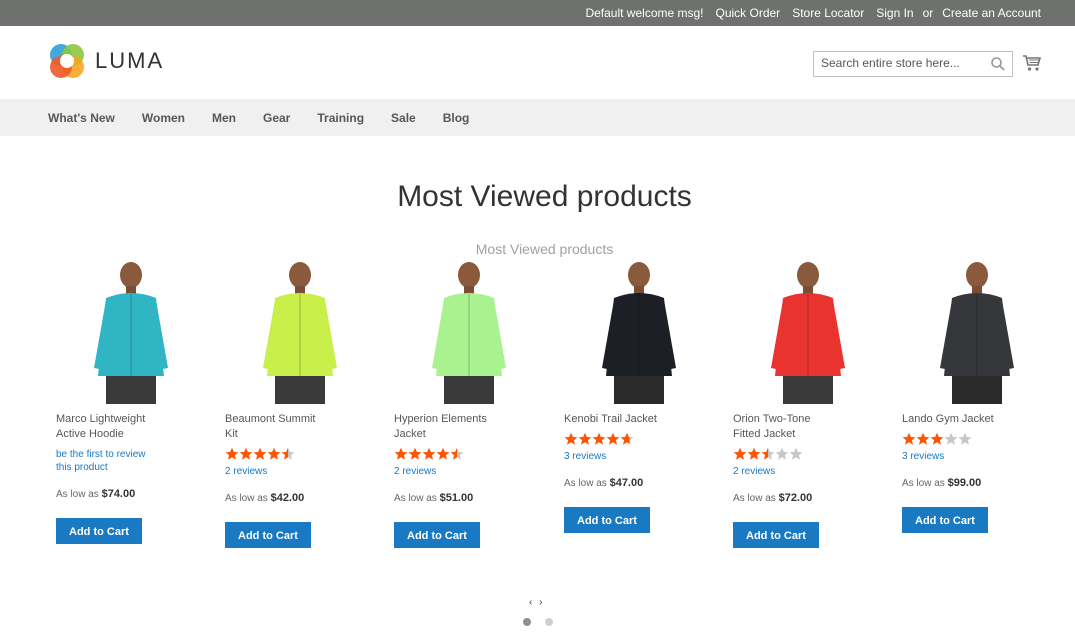  What do you see at coordinates (644, 13) in the screenshot?
I see `welcome-message: Default welcome msg!` at bounding box center [644, 13].